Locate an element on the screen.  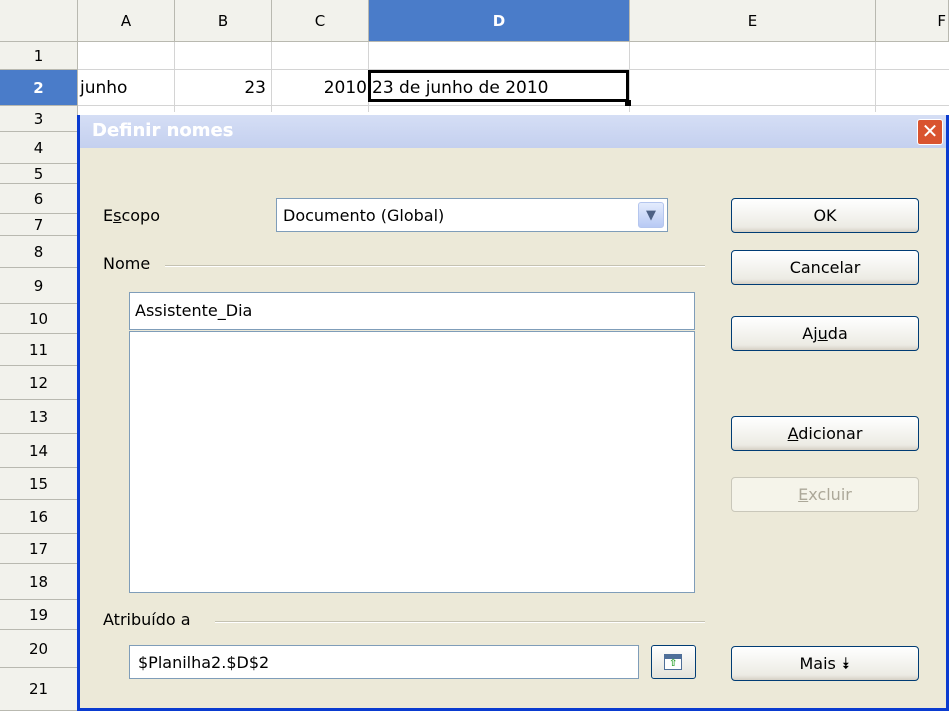
column-header-b: B is located at coordinates (223, 21).